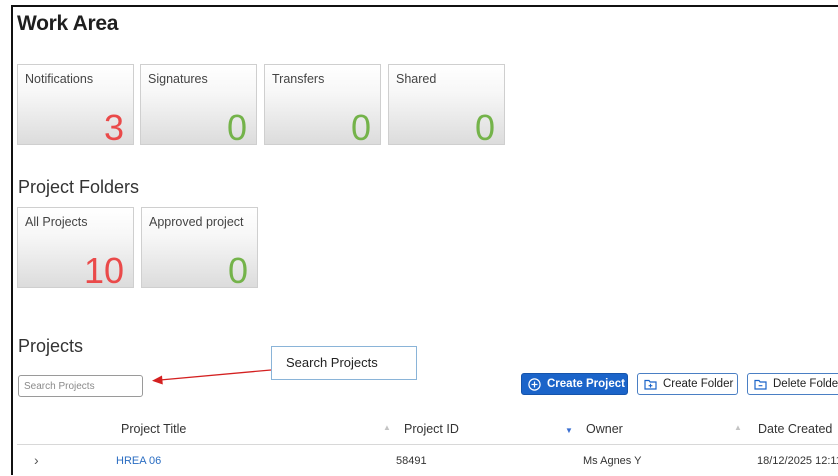  I want to click on tile-label: Transfers, so click(298, 79).